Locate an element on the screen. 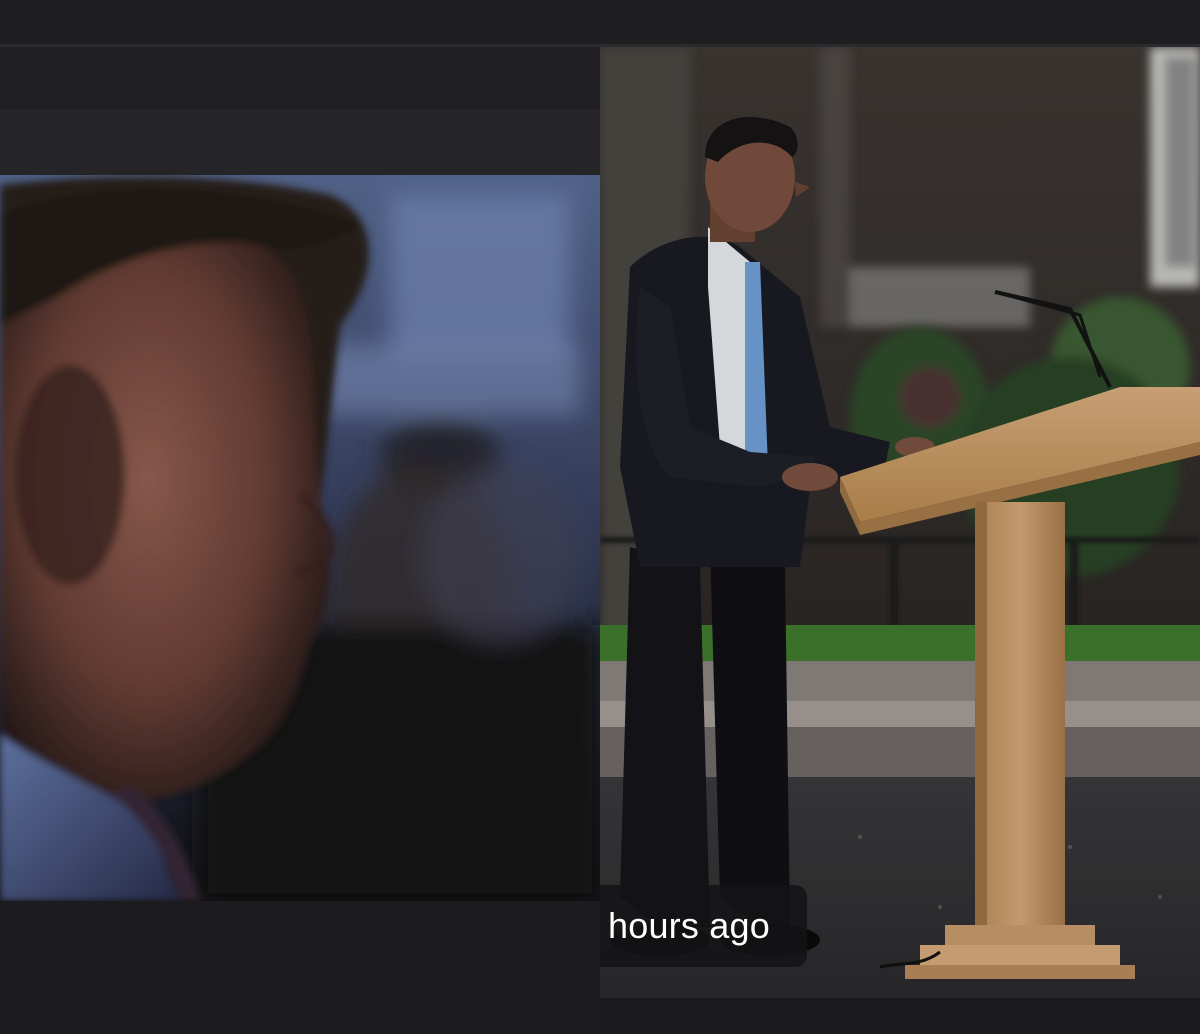 The image size is (1200, 1034). timestamp-badge: hours ago is located at coordinates (703, 926).